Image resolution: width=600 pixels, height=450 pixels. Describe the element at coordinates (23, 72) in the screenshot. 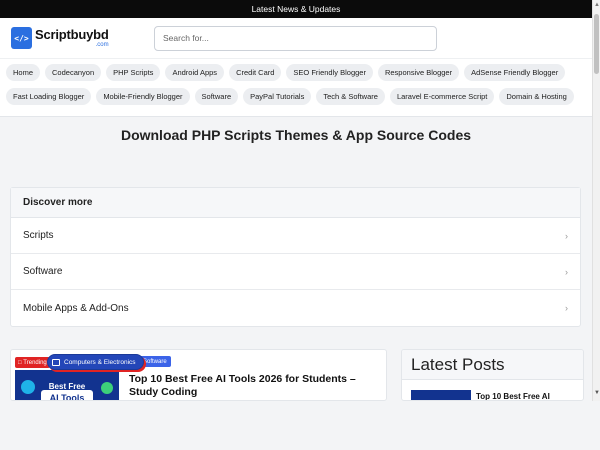

I see `tag-home: Home` at that location.